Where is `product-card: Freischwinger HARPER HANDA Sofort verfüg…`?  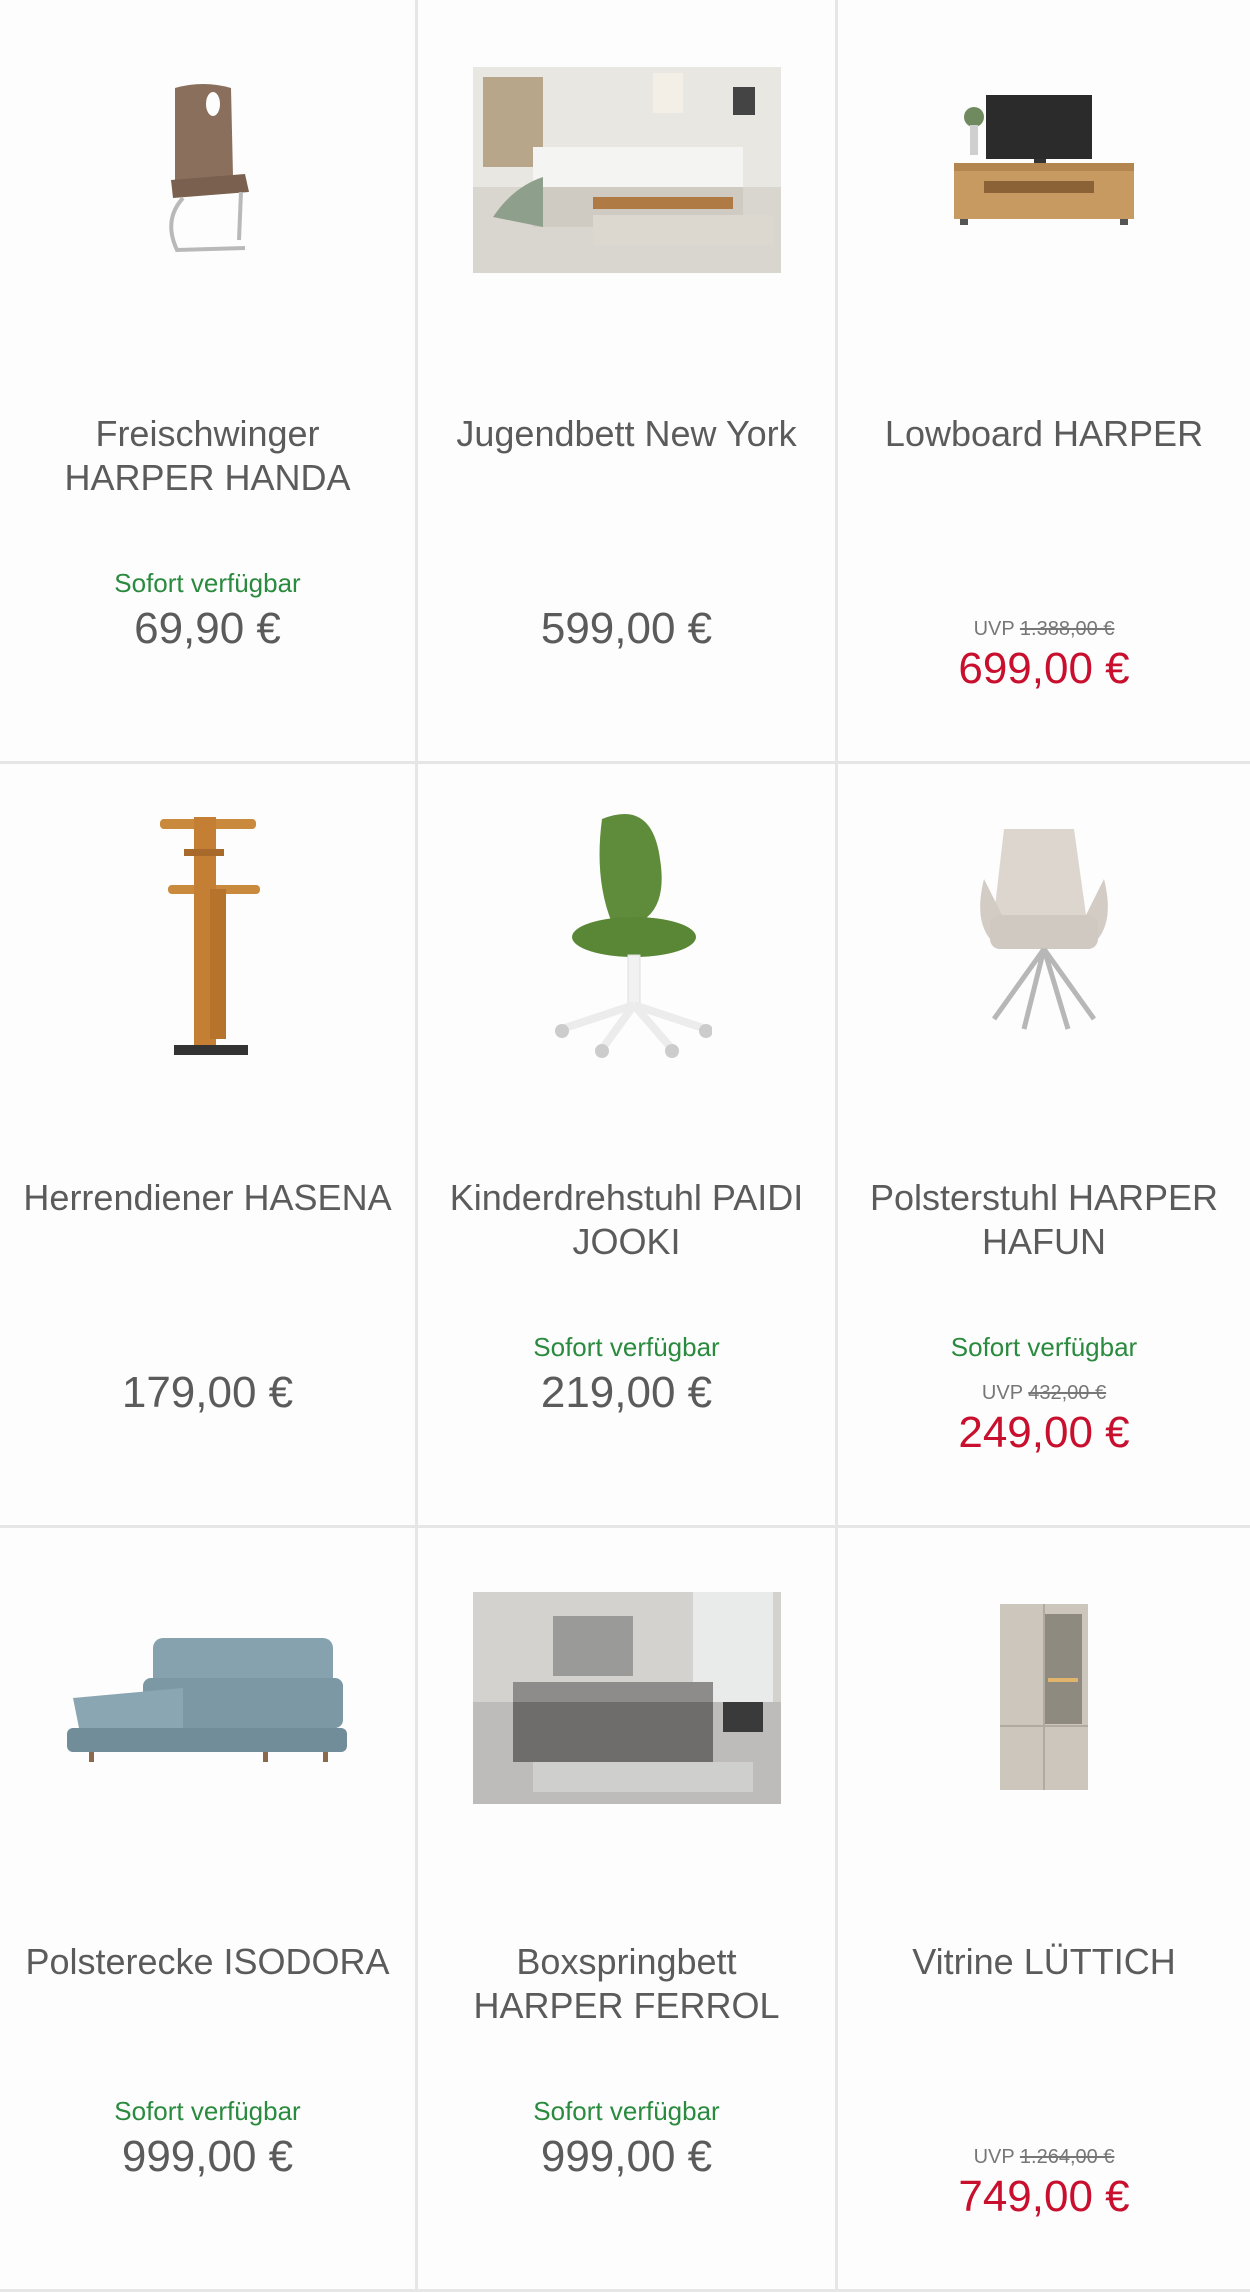
product-card: Freischwinger HARPER HANDA Sofort verfüg… is located at coordinates (209, 382).